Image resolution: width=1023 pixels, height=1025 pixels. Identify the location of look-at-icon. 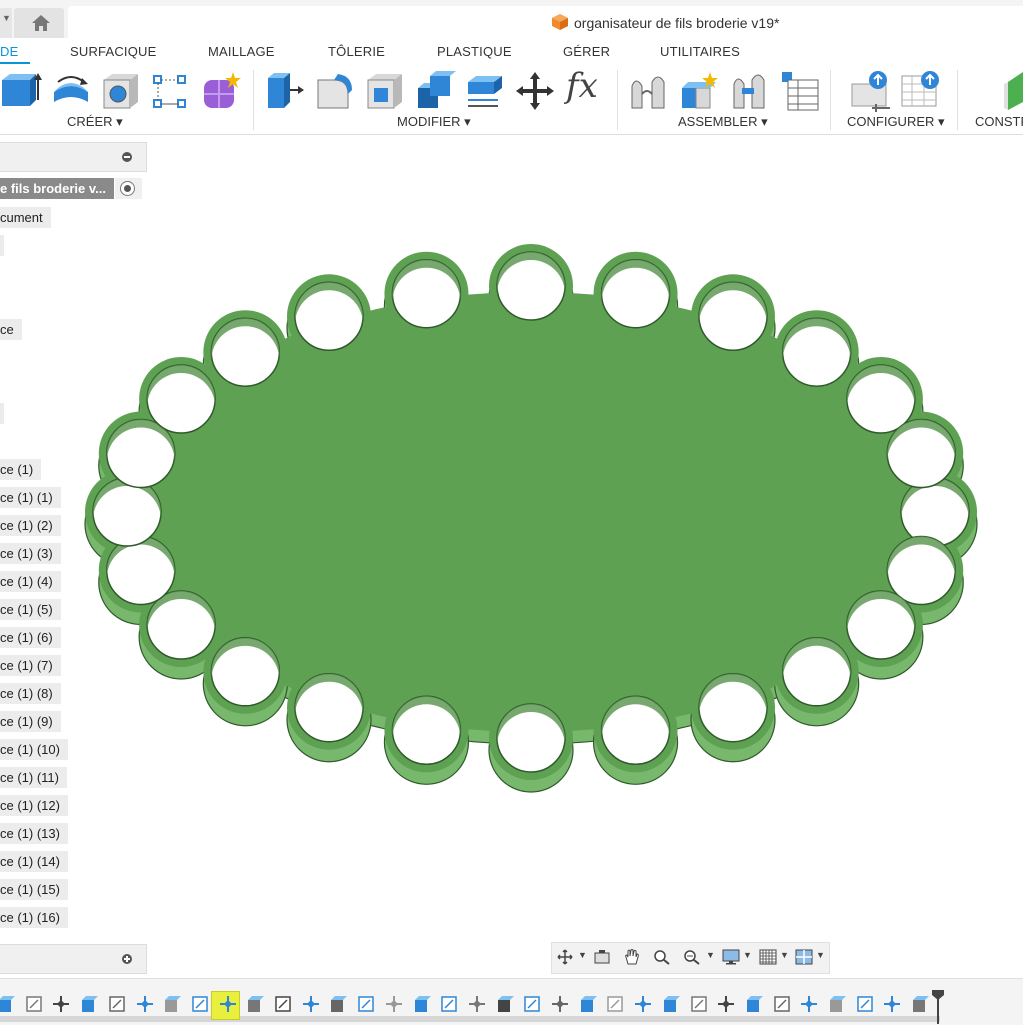
(602, 957).